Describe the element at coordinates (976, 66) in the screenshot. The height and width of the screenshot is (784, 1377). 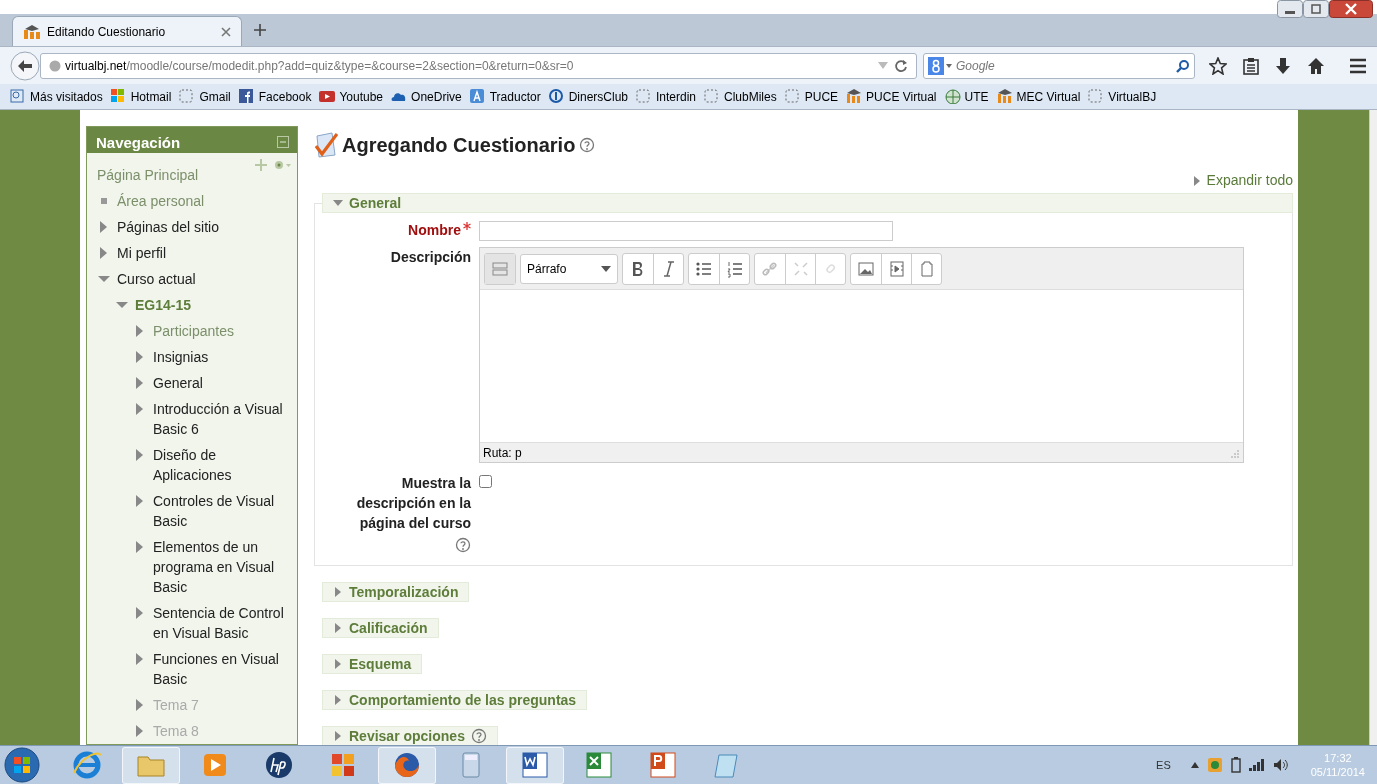
I see `search-placeholder: Google` at that location.